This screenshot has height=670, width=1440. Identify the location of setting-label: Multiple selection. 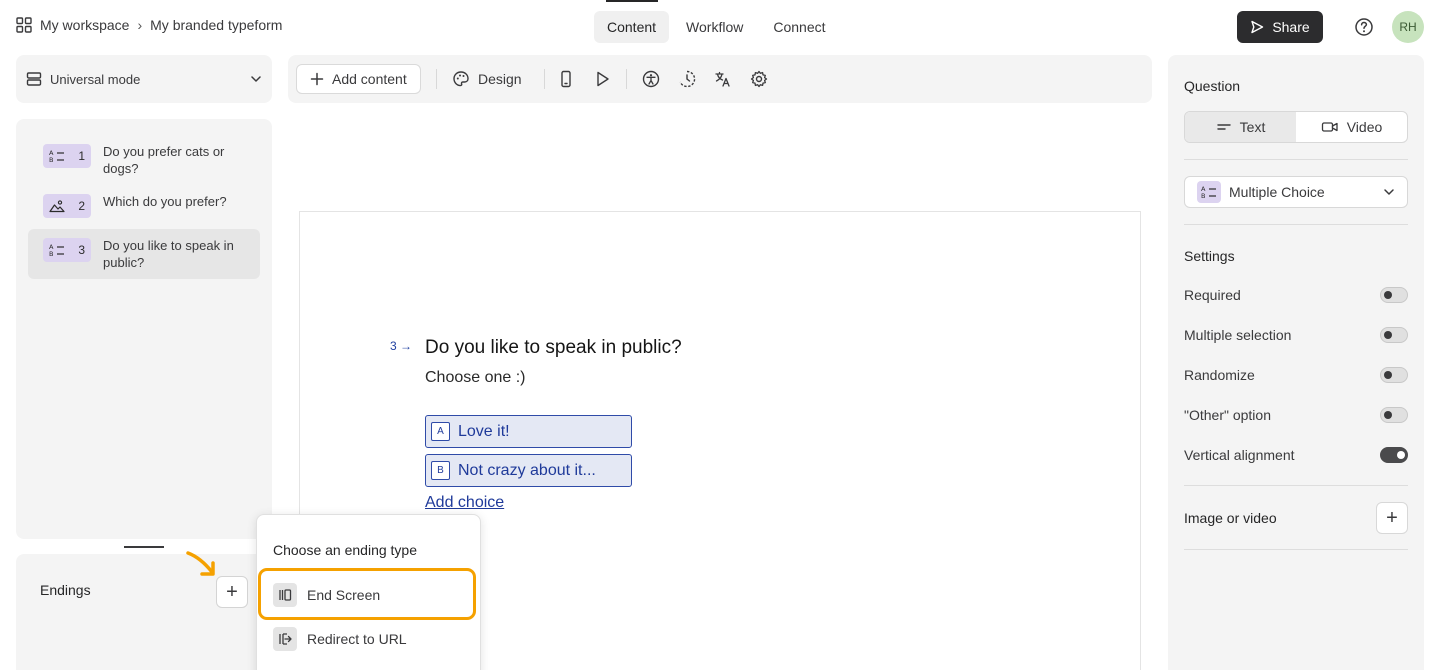
(1238, 335).